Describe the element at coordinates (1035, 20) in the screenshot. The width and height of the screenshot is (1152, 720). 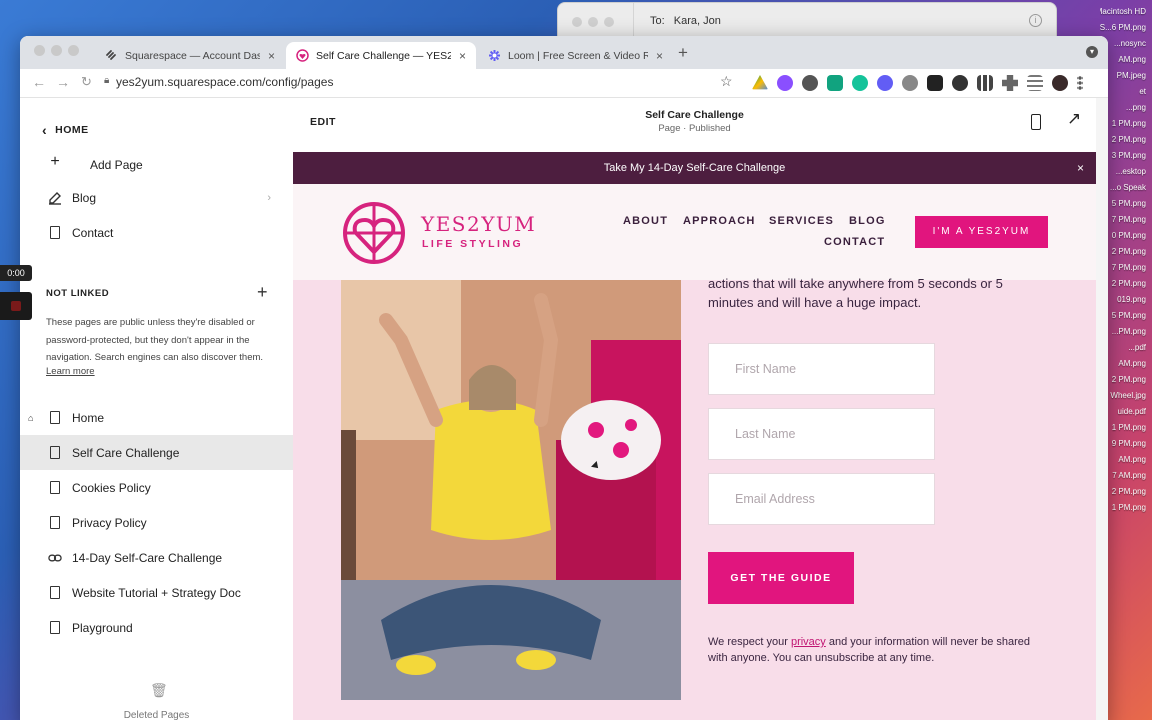
I see `info-icon: i` at that location.